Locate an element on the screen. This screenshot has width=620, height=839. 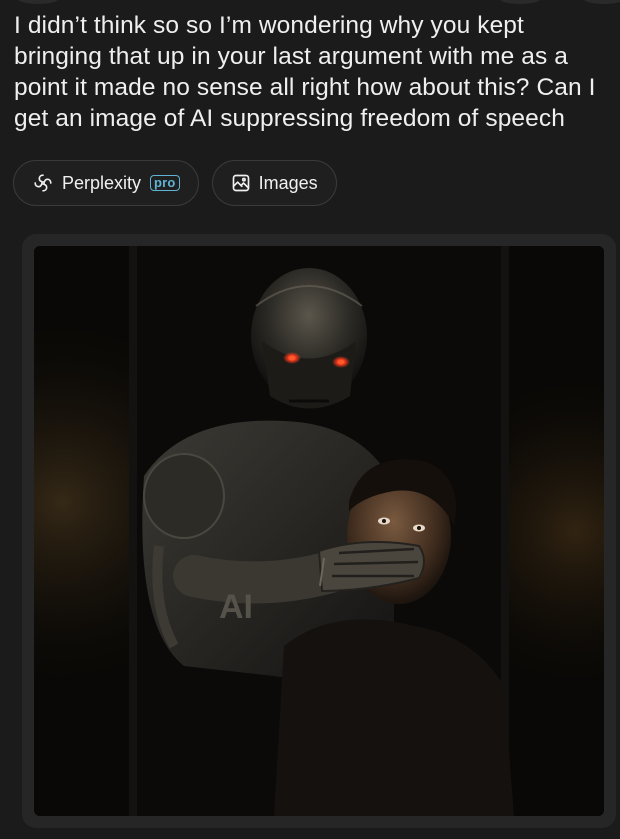
images-chip: Images is located at coordinates (274, 183).